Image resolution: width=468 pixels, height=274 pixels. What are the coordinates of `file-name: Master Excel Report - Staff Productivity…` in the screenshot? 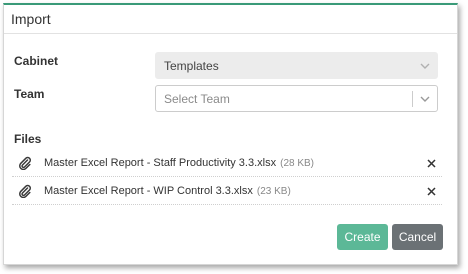 It's located at (160, 163).